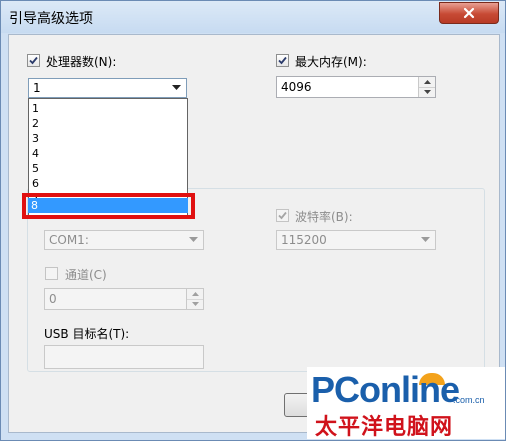 This screenshot has width=506, height=441. Describe the element at coordinates (124, 357) in the screenshot. I see `usb-target-input` at that location.